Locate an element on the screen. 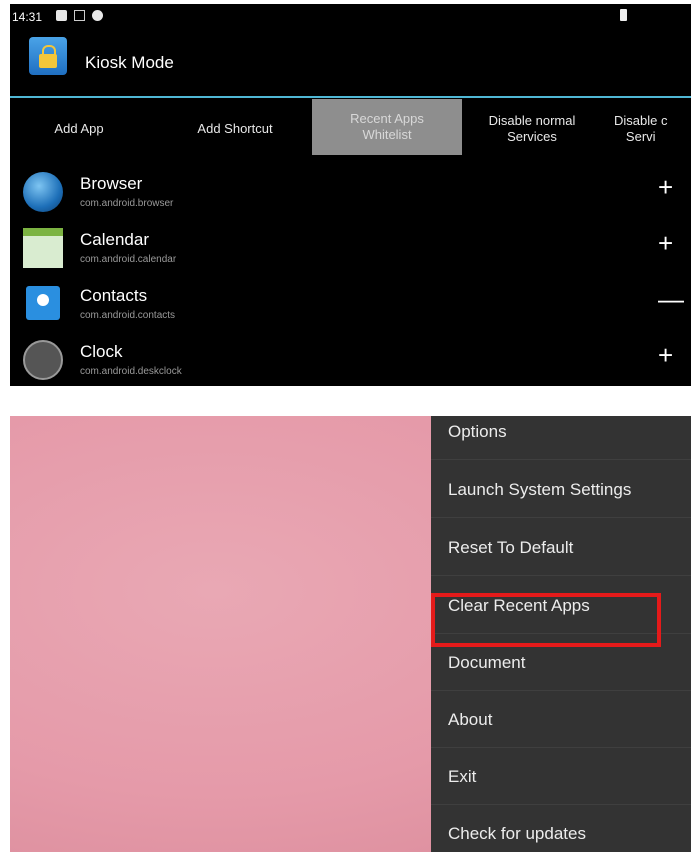 This screenshot has width=691, height=852. tab-add-shortcut: Add Shortcut is located at coordinates (235, 129).